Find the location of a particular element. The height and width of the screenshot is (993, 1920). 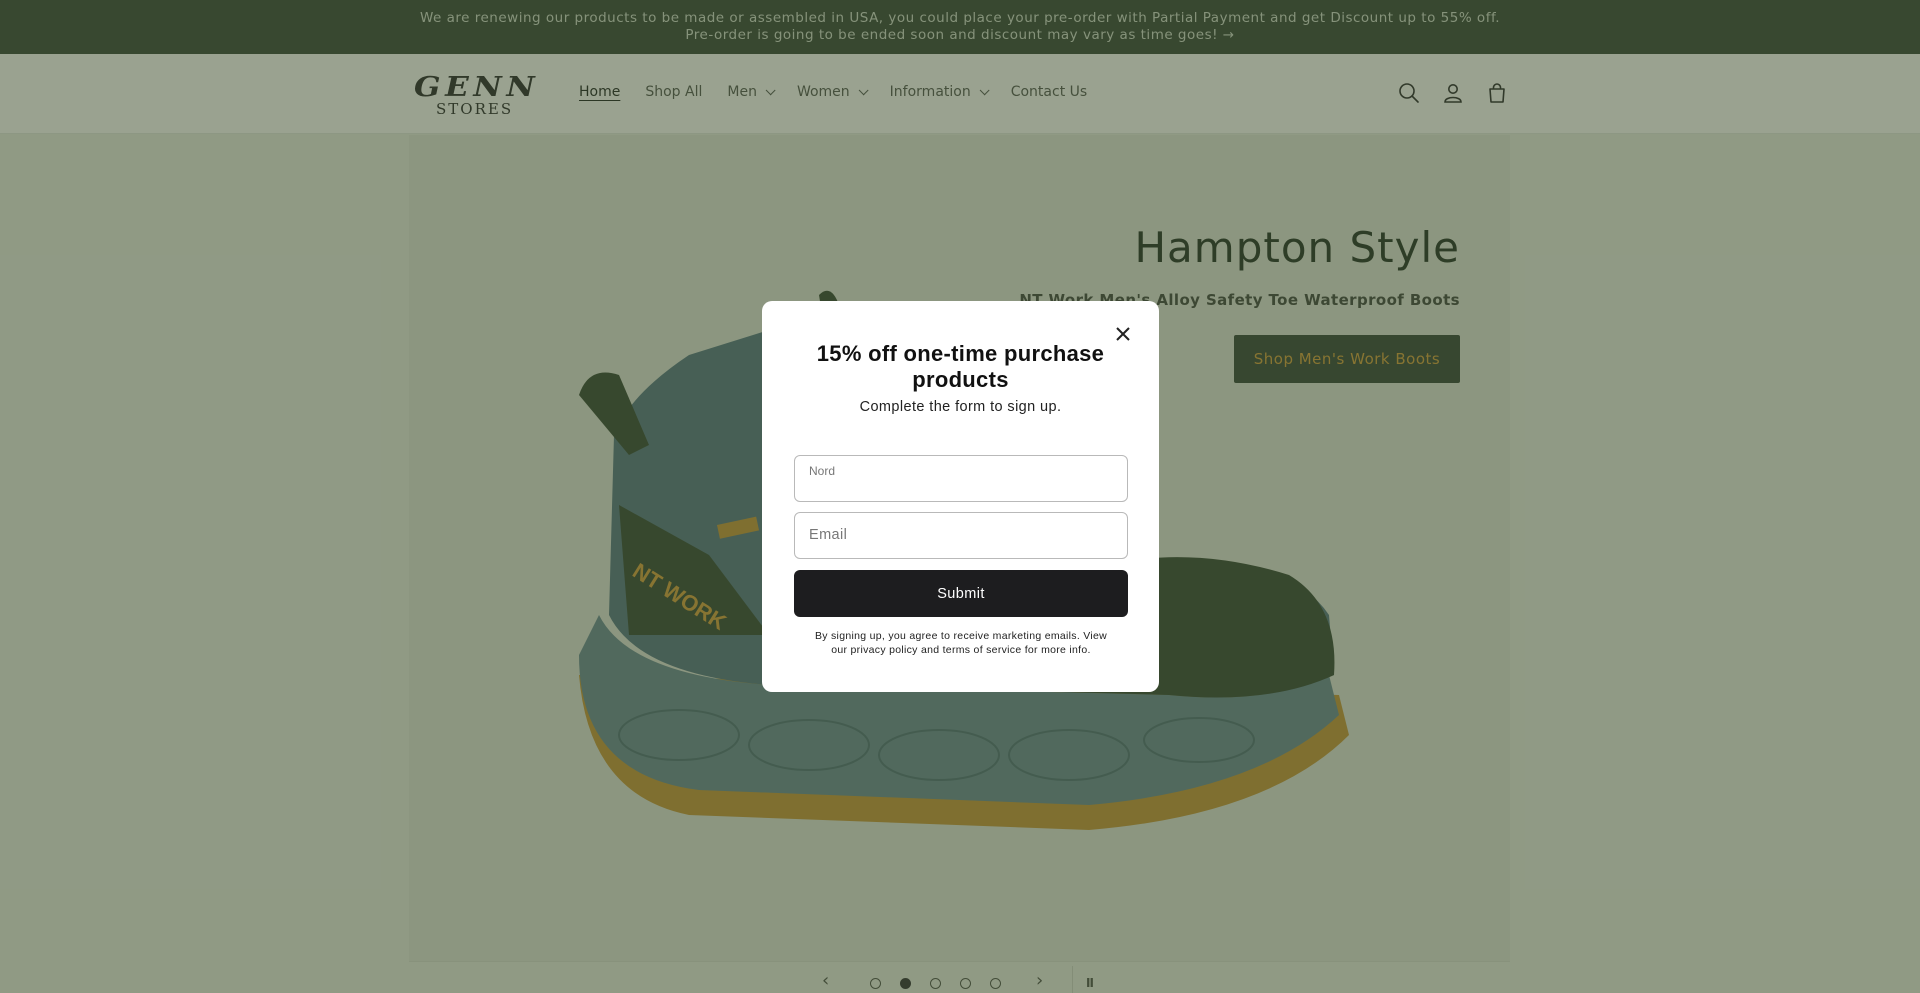

modal-title: 15% off one-time purchase products is located at coordinates (960, 366).